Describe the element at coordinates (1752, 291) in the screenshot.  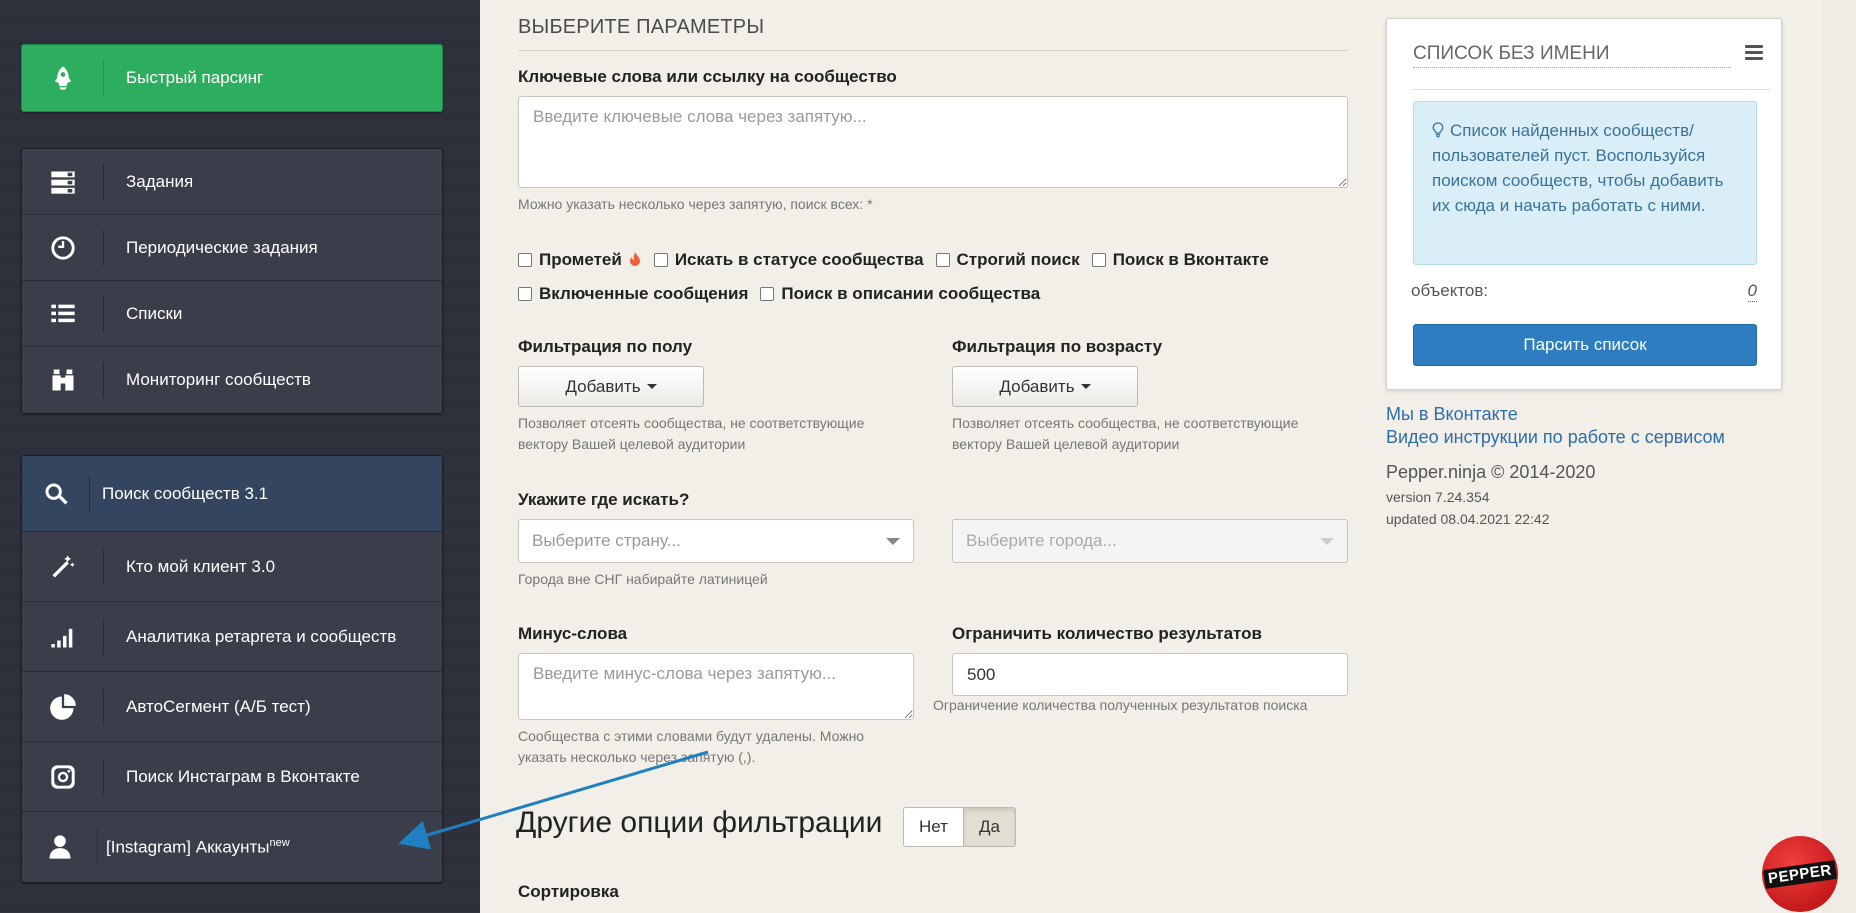
I see `objects-count: 0` at that location.